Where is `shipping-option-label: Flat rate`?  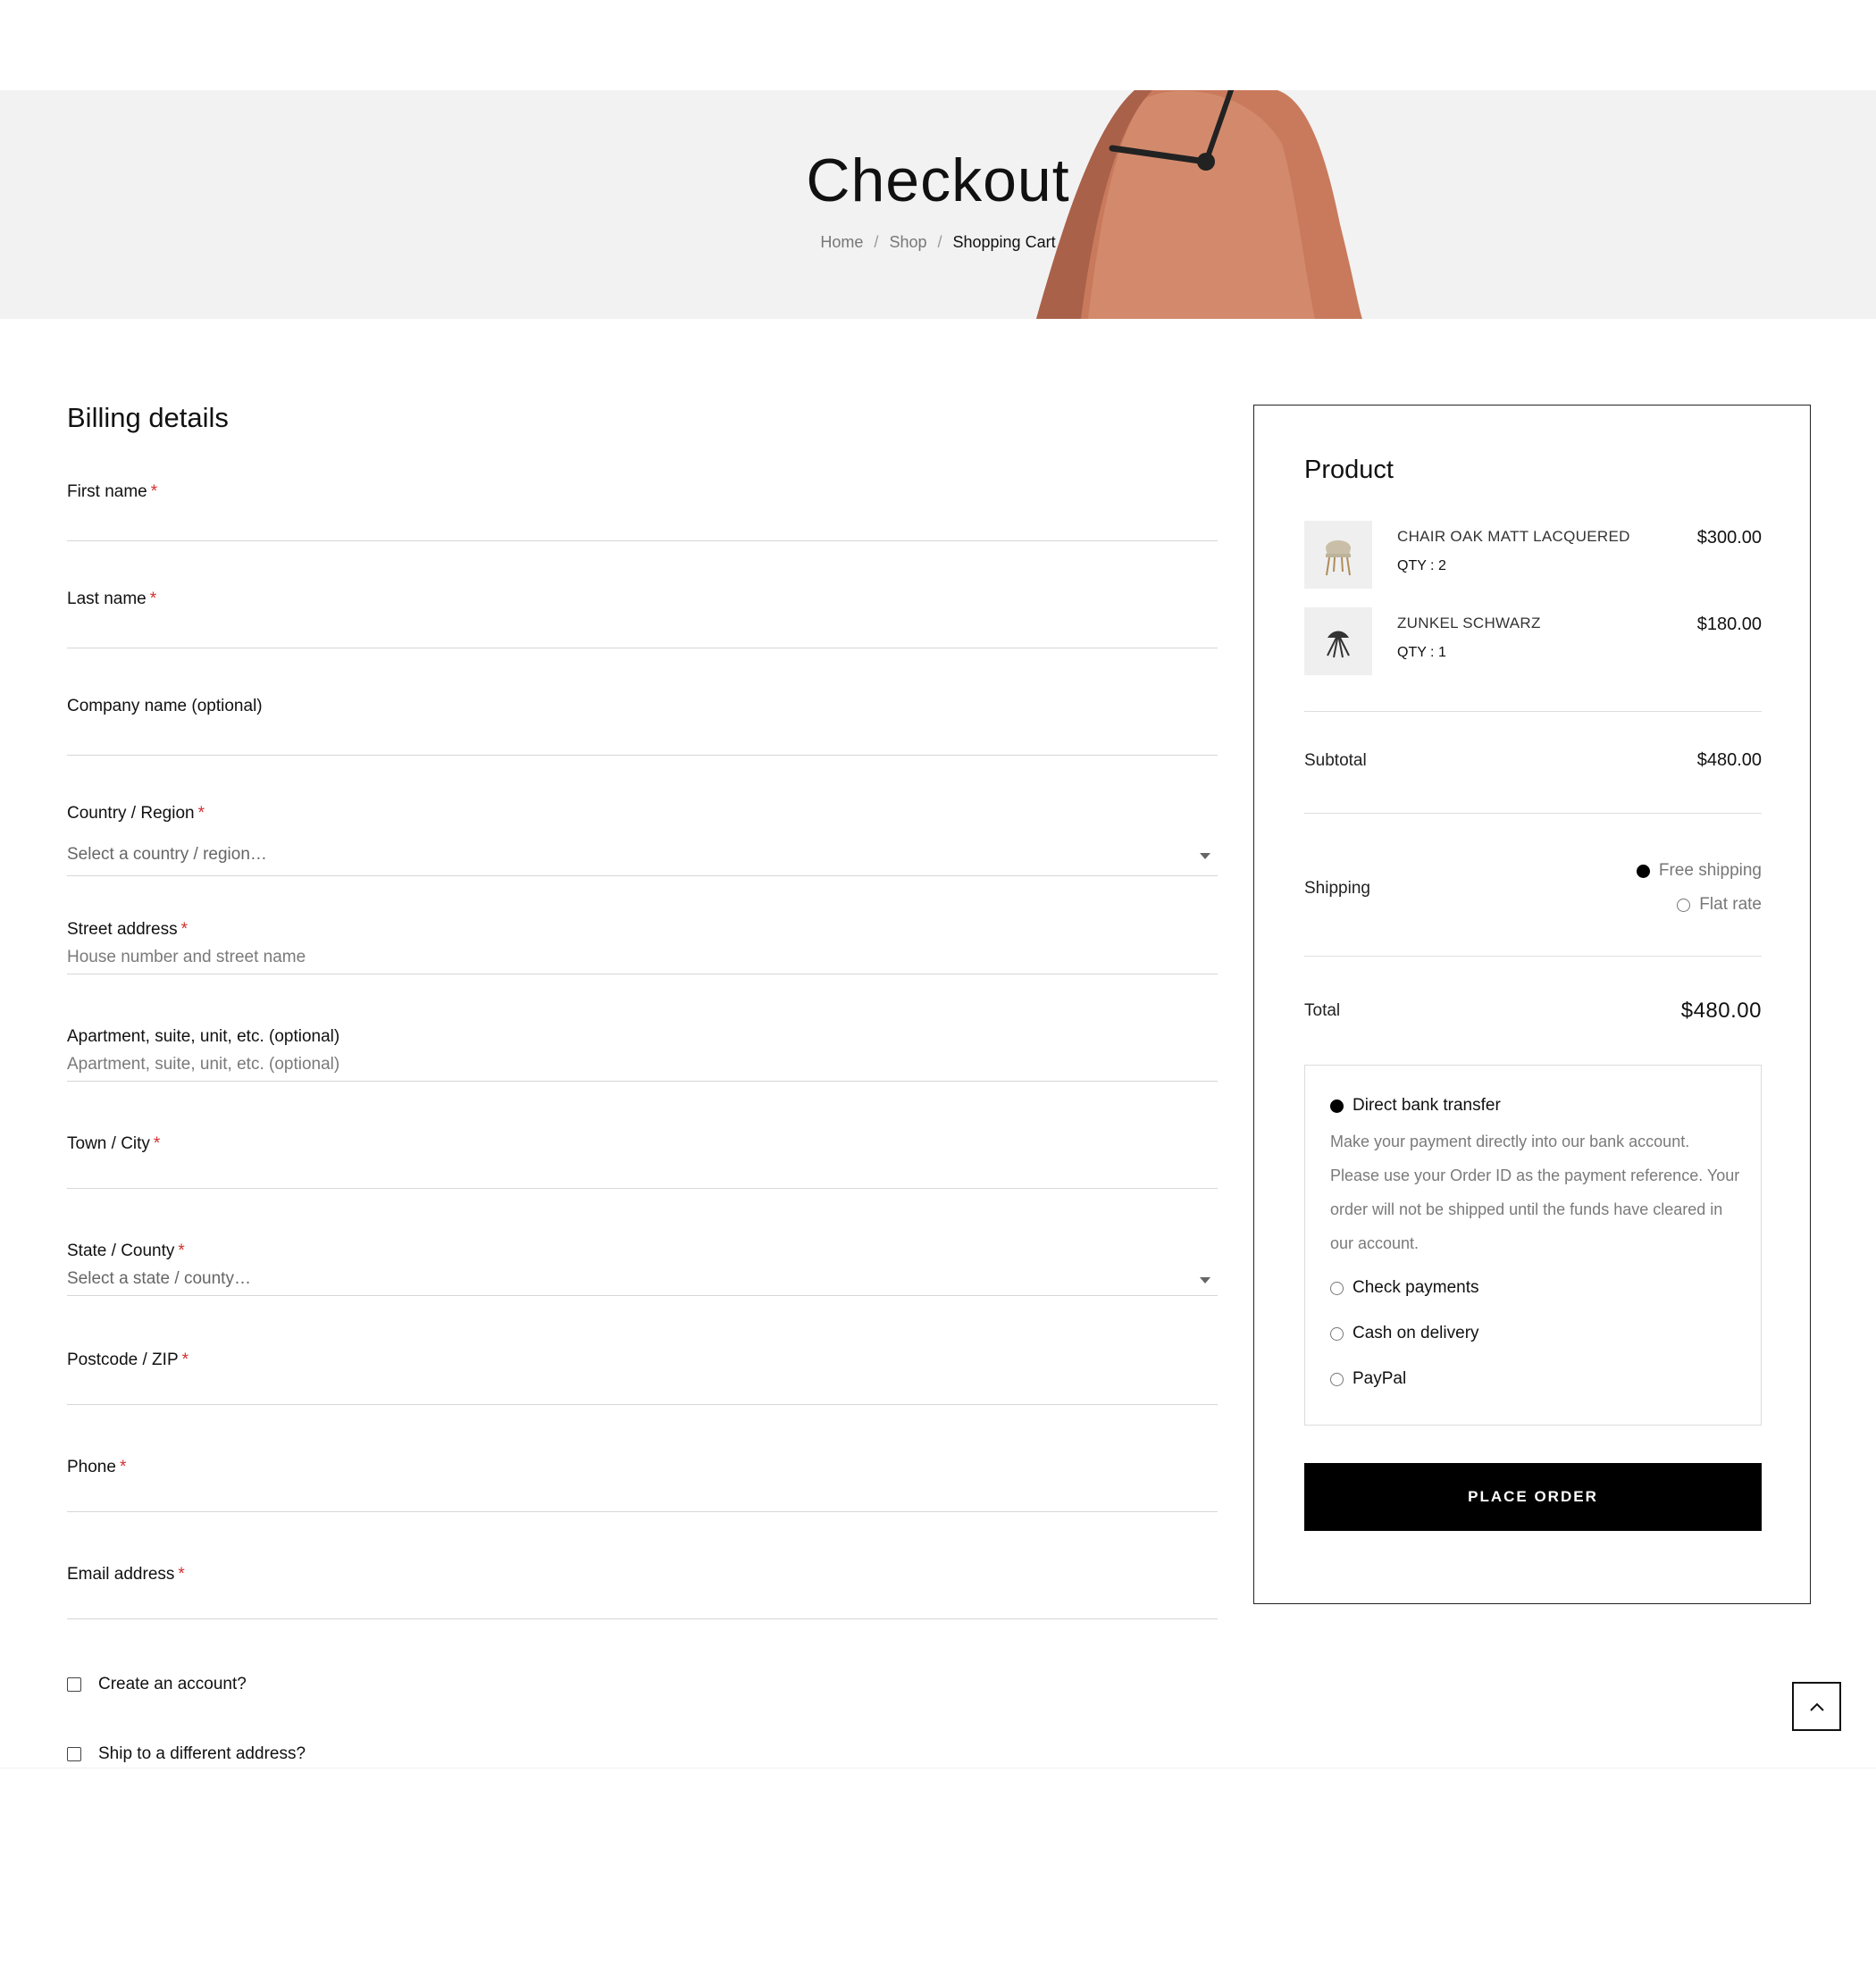
shipping-option-label: Flat rate is located at coordinates (1730, 905).